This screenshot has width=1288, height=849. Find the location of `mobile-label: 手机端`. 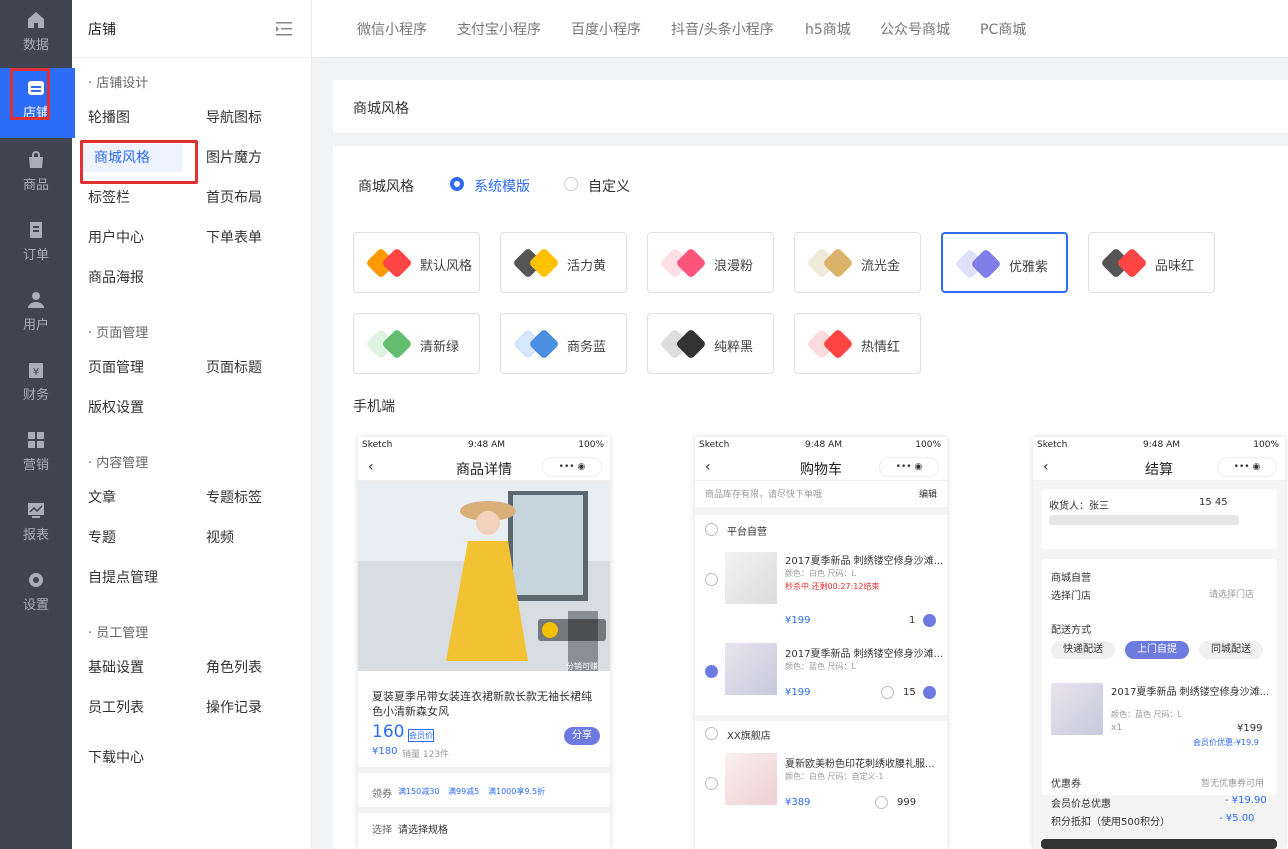

mobile-label: 手机端 is located at coordinates (374, 407).